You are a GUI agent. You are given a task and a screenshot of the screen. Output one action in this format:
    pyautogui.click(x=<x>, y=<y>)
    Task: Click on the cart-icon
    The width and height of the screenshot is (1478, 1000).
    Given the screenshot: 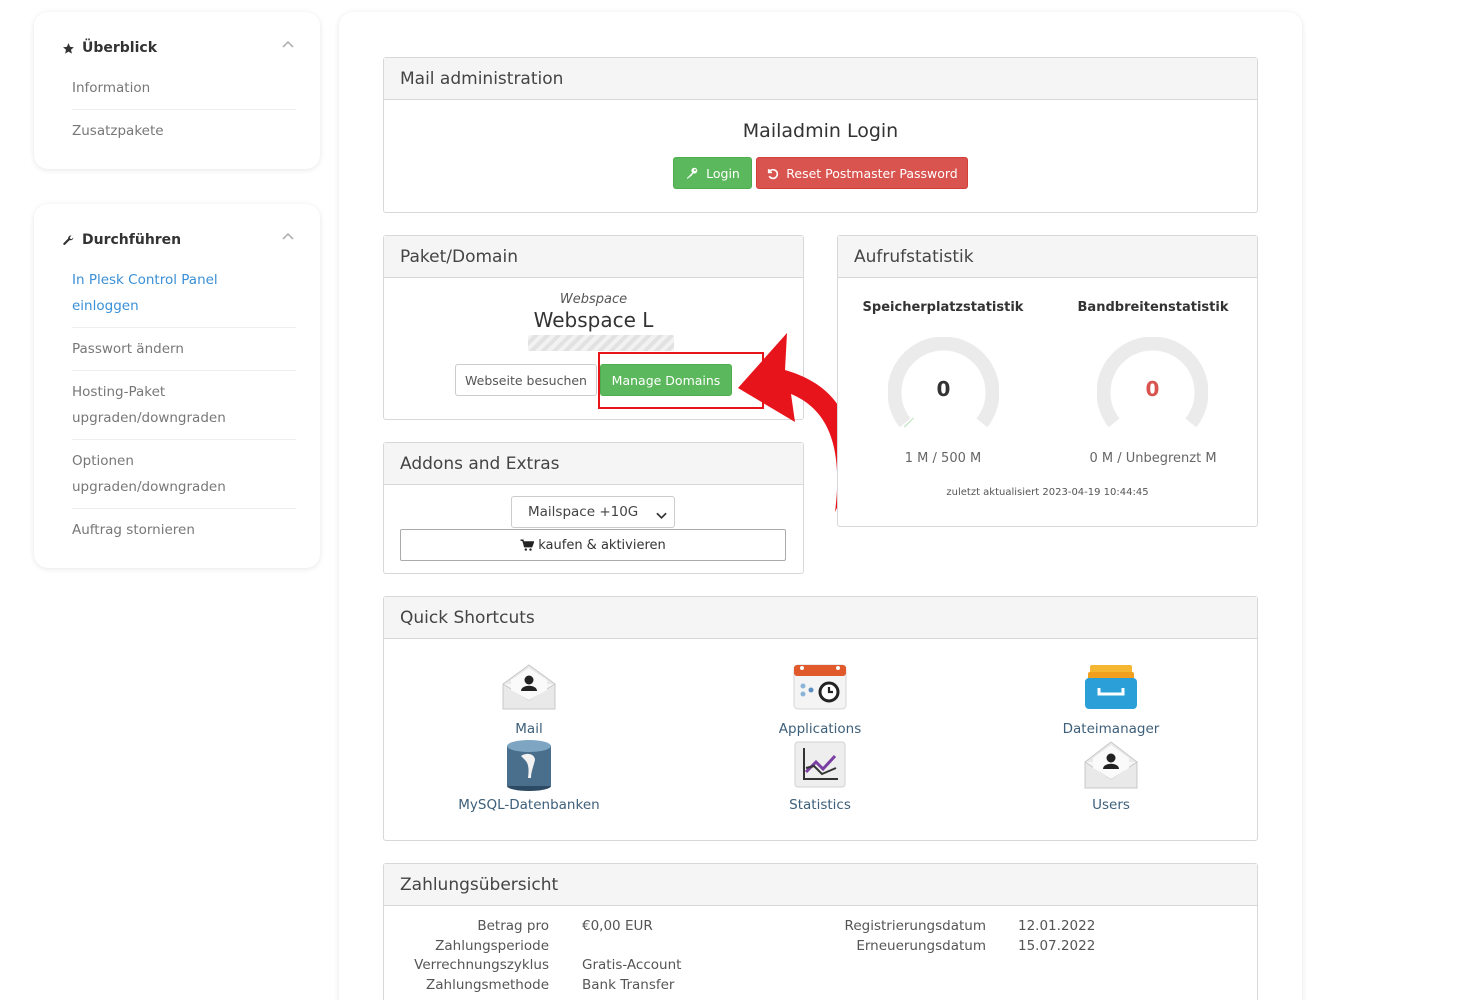 What is the action you would take?
    pyautogui.click(x=527, y=545)
    